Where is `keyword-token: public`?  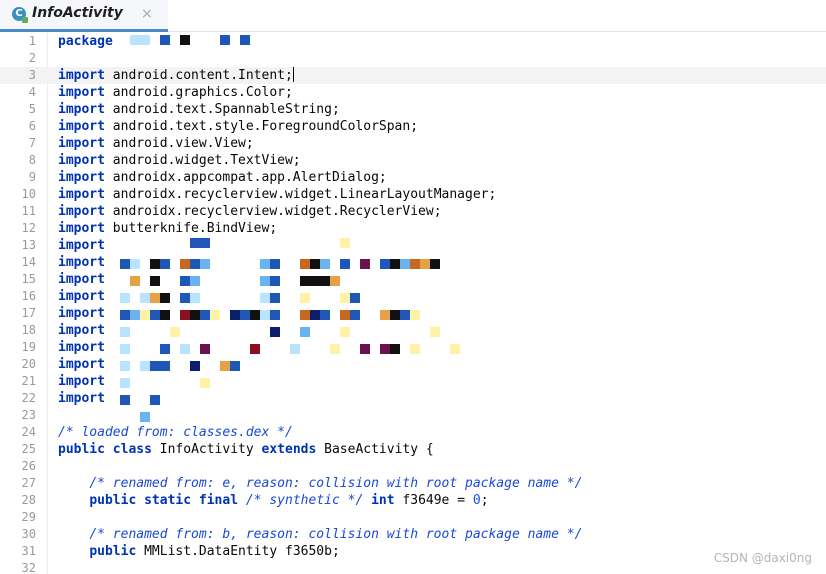 keyword-token: public is located at coordinates (81, 449).